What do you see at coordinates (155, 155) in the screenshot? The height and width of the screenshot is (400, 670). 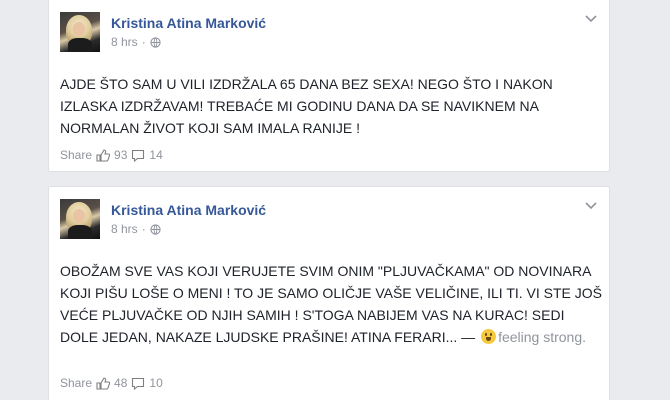 I see `comment-count: 14` at bounding box center [155, 155].